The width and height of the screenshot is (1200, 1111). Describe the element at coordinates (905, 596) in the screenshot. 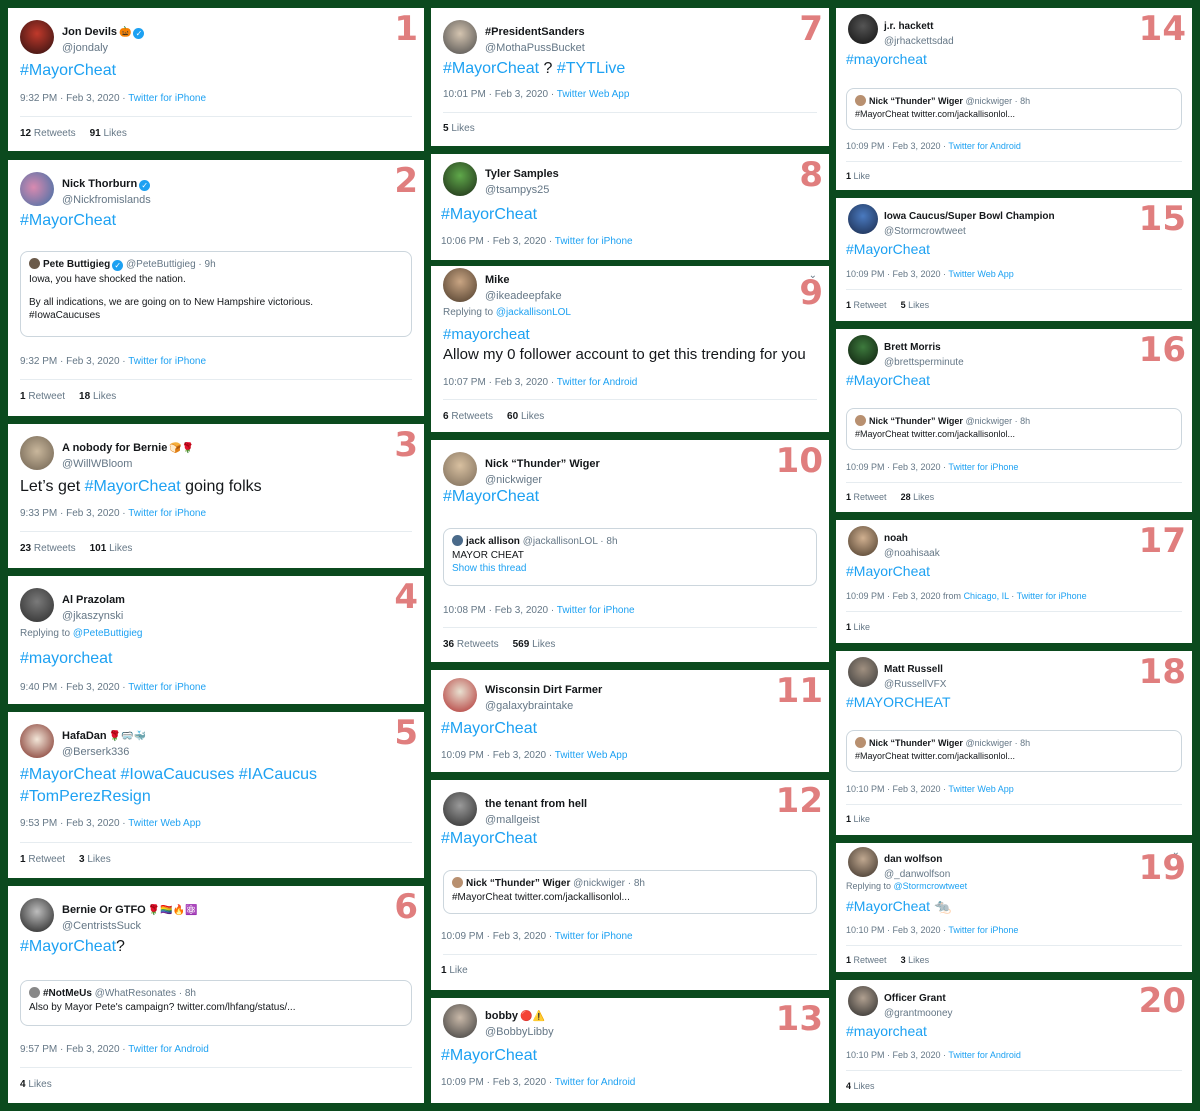

I see `timestamp: 10:09 PM · Feb 3, 2020 from` at that location.